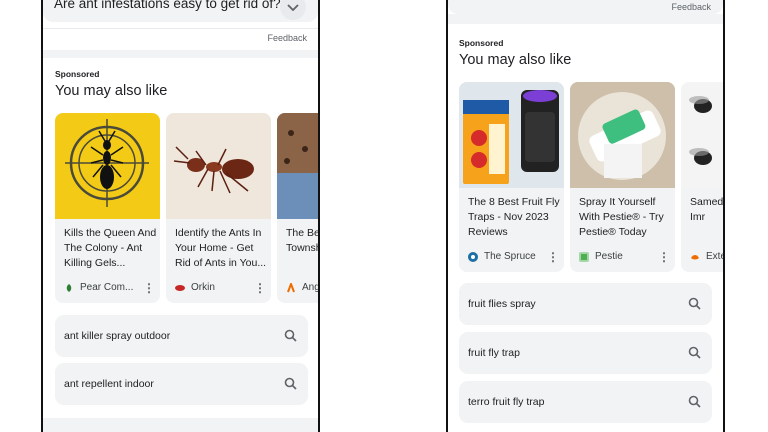 This screenshot has width=768, height=432. Describe the element at coordinates (700, 130) in the screenshot. I see `fruit-flies-image` at that location.